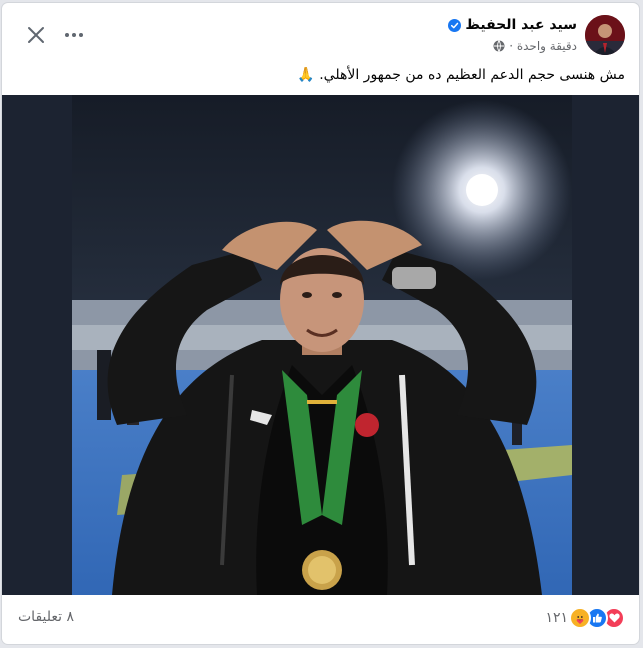 Image resolution: width=643 pixels, height=648 pixels. I want to click on reactions-summary: ١٢١, so click(585, 618).